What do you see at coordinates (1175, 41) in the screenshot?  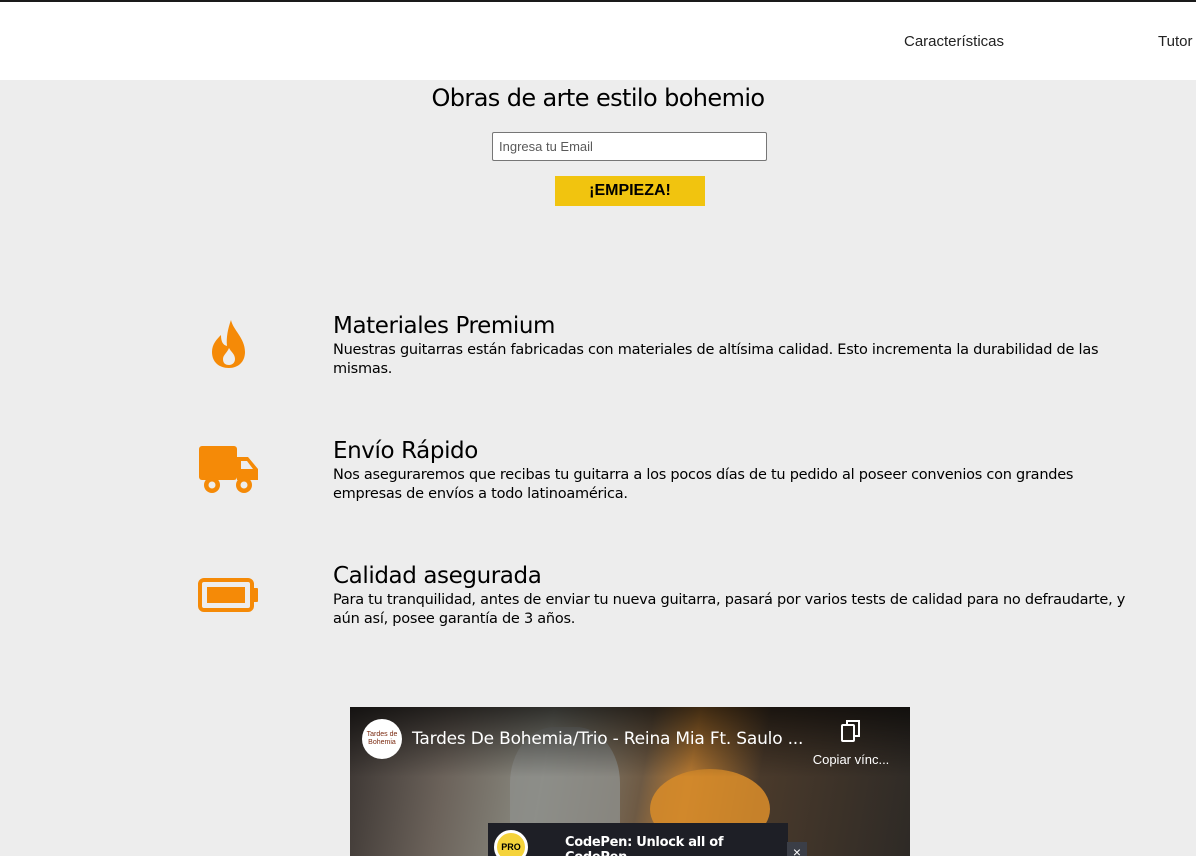 I see `nav-link-tutoriales: Tutor` at bounding box center [1175, 41].